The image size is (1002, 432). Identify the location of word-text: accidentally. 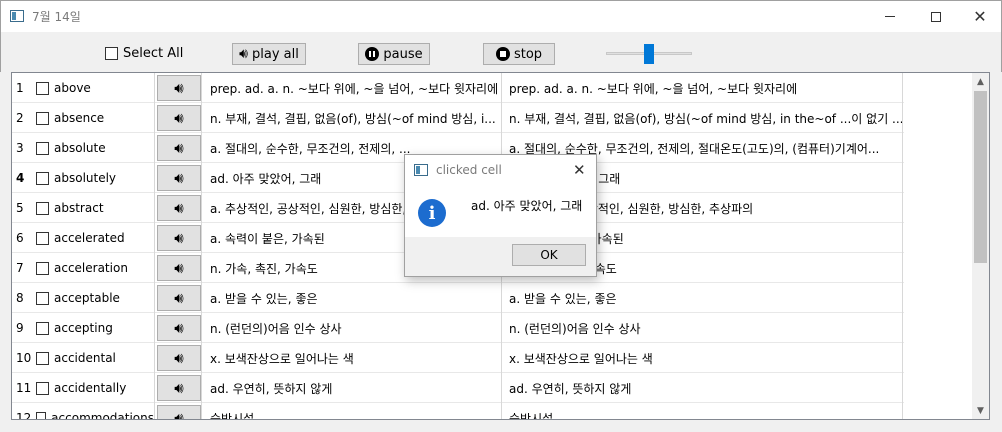
(90, 388).